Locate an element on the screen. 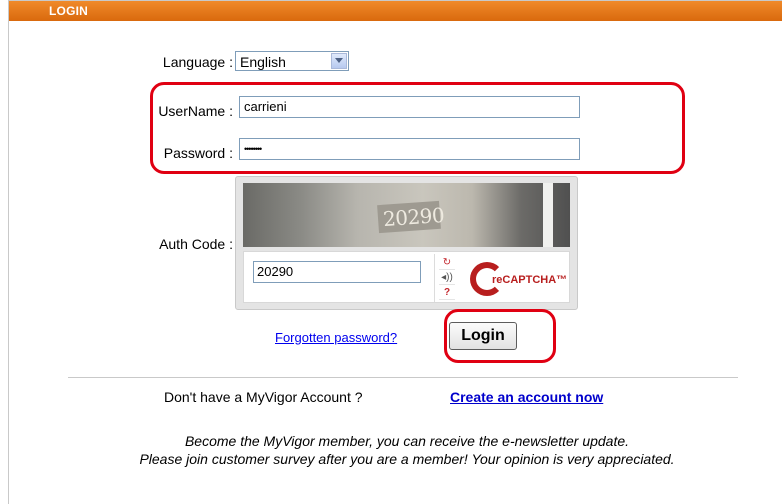  divider is located at coordinates (403, 377).